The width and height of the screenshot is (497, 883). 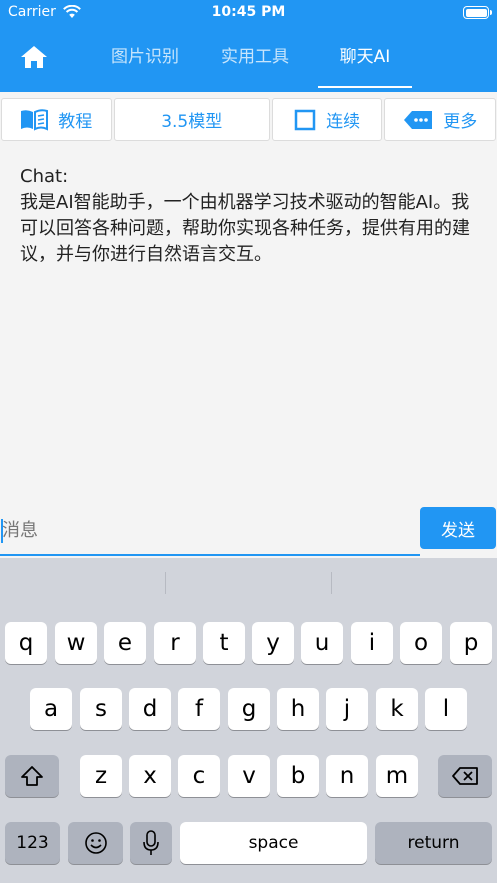 I want to click on key-i: i, so click(x=372, y=643).